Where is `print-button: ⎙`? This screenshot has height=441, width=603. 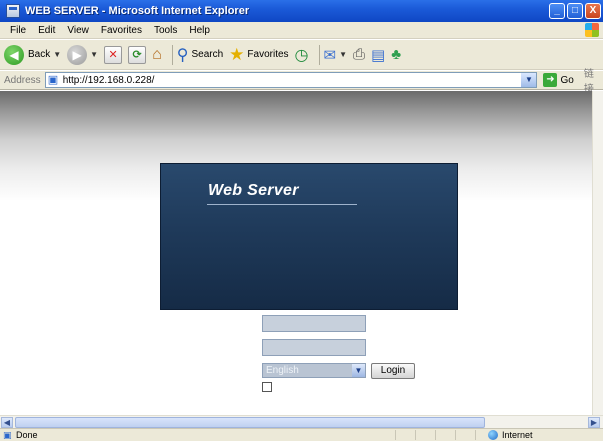 print-button: ⎙ is located at coordinates (359, 54).